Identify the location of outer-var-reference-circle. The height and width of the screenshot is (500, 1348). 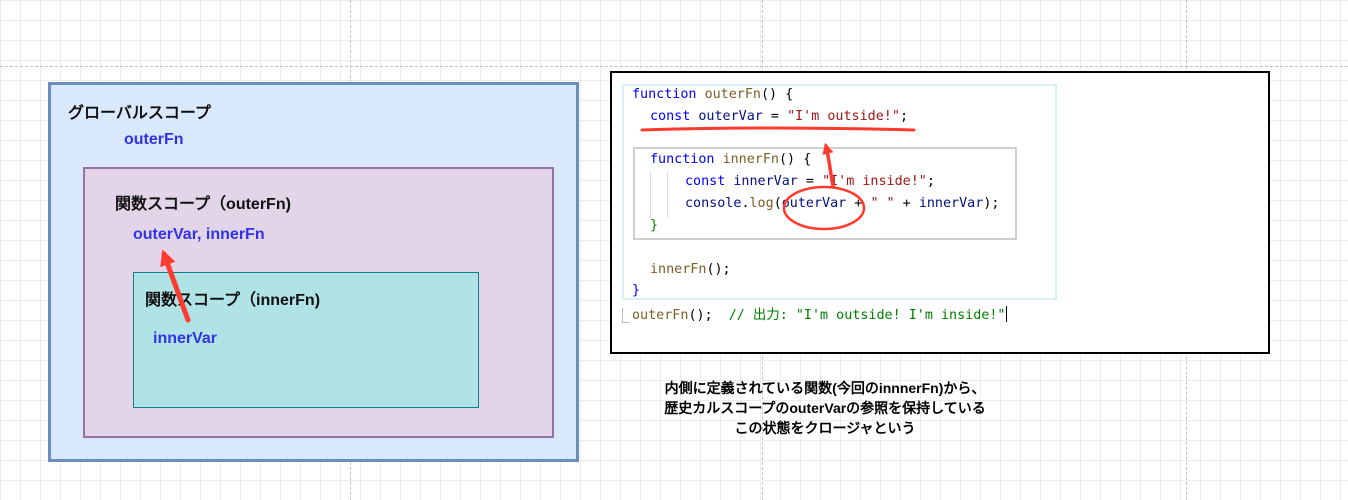
(824, 208).